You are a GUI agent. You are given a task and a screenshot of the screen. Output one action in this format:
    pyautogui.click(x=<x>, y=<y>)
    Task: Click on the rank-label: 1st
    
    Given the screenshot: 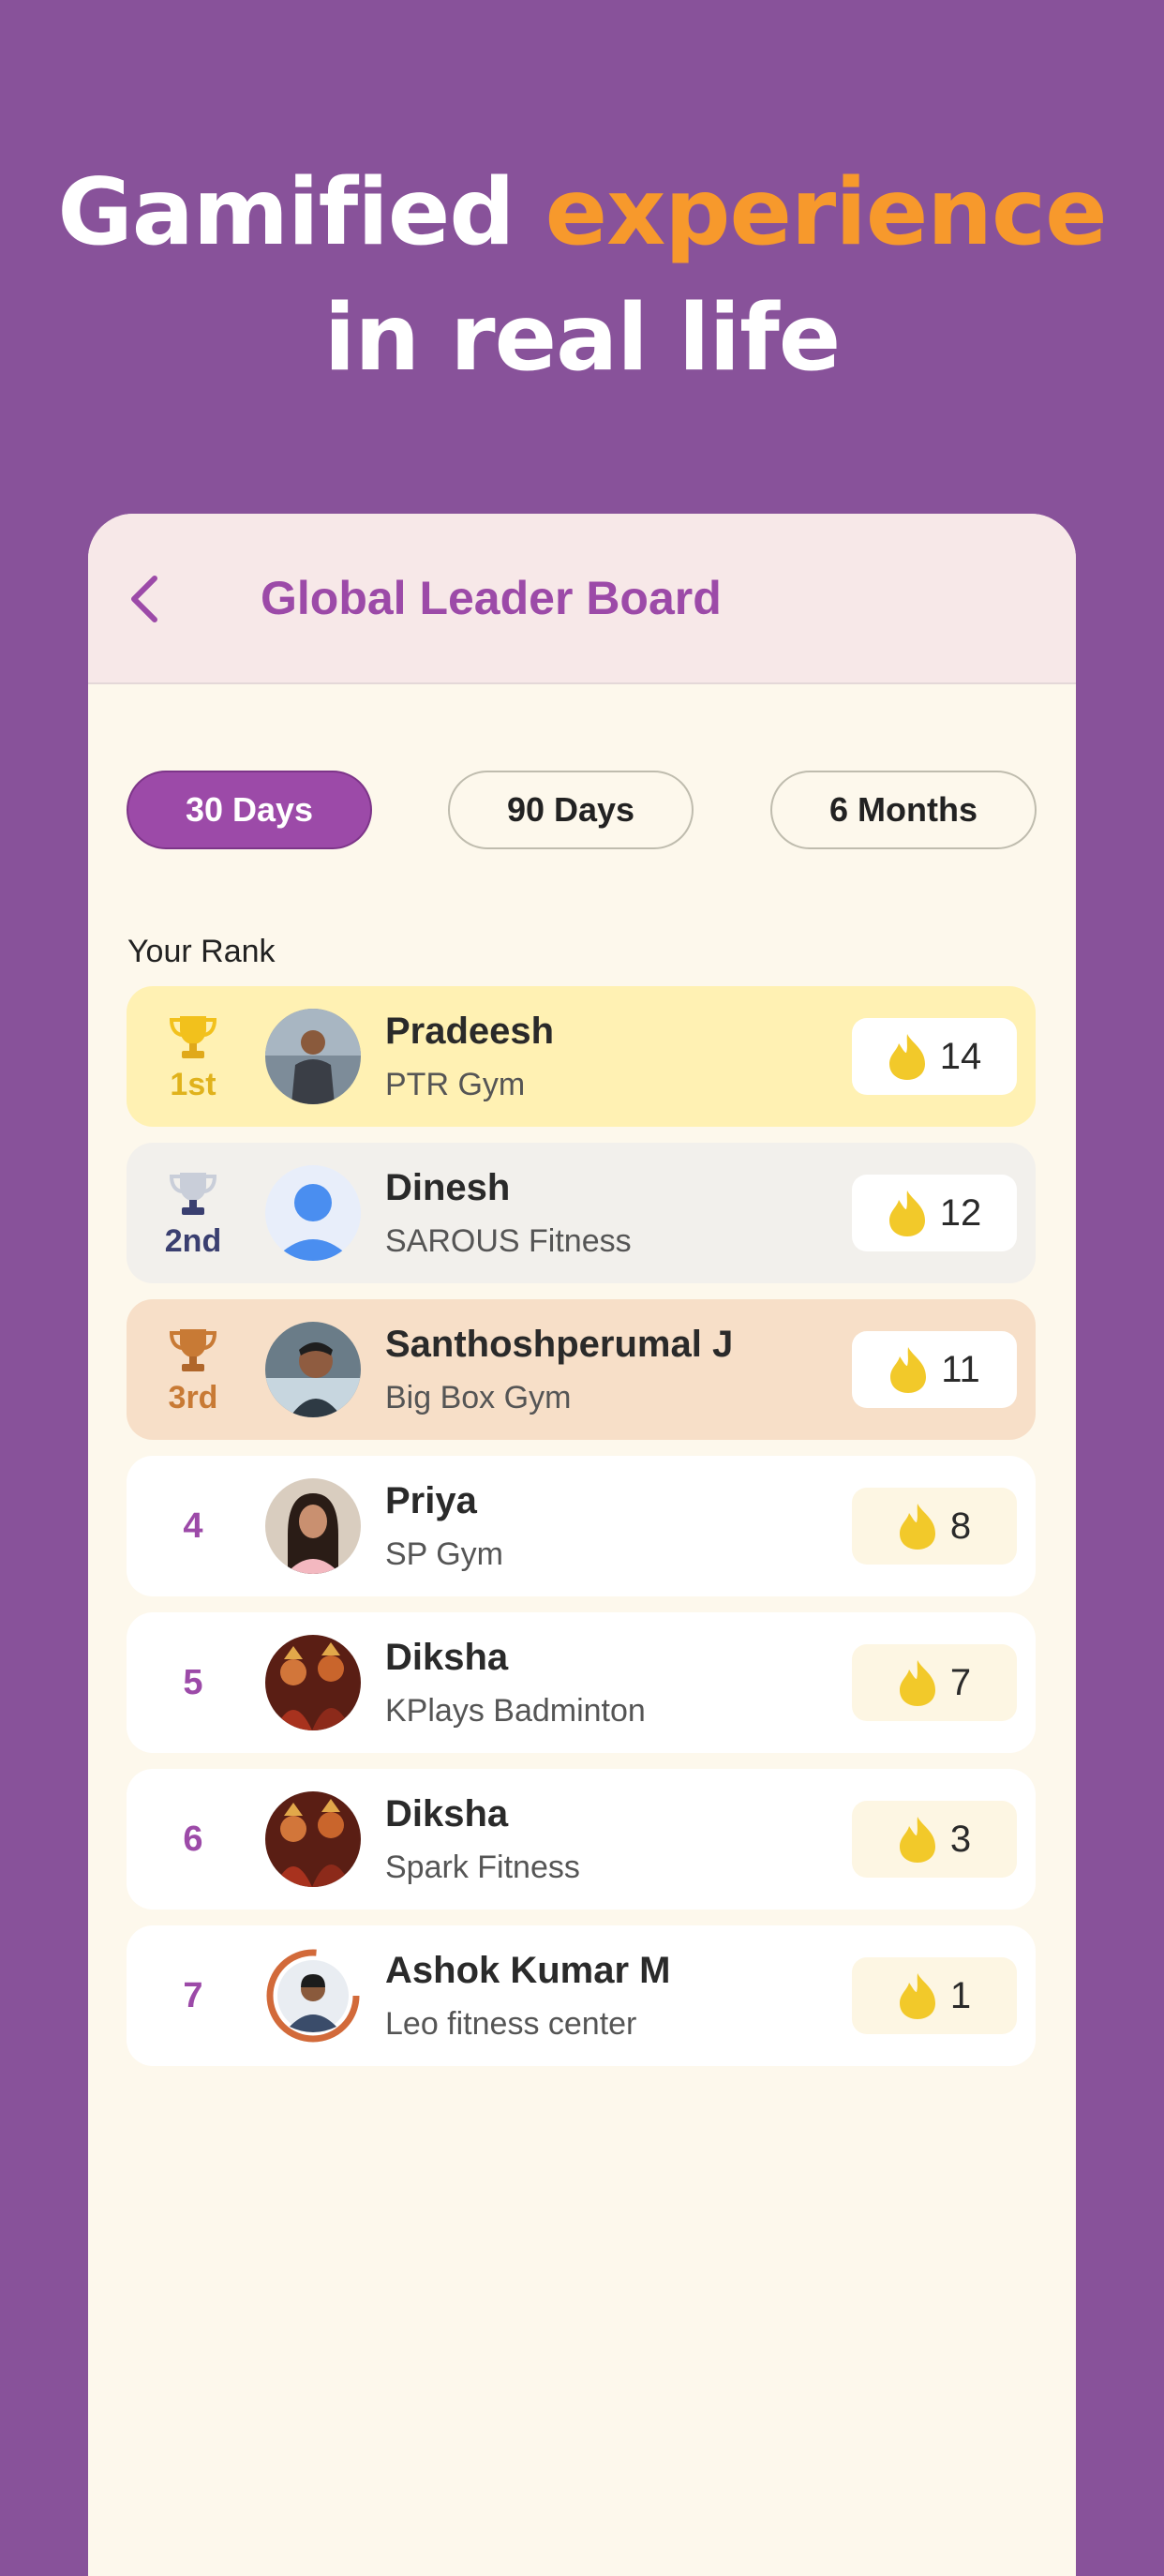 What is the action you would take?
    pyautogui.click(x=193, y=1084)
    